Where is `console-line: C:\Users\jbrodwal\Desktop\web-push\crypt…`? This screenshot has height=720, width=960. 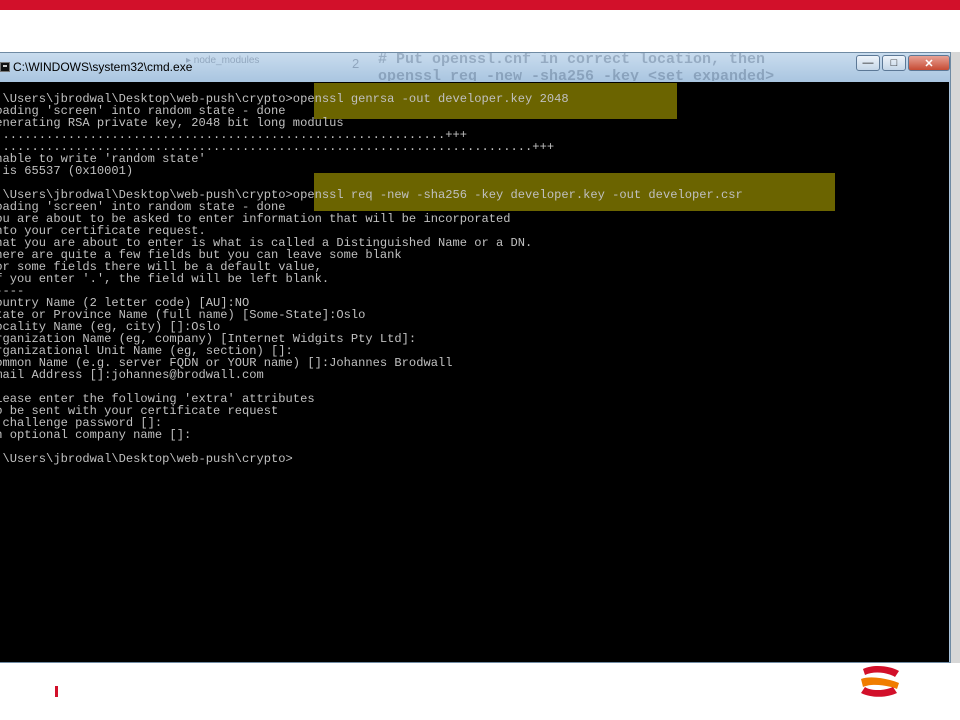 console-line: C:\Users\jbrodwal\Desktop\web-push\crypt… is located at coordinates (146, 459).